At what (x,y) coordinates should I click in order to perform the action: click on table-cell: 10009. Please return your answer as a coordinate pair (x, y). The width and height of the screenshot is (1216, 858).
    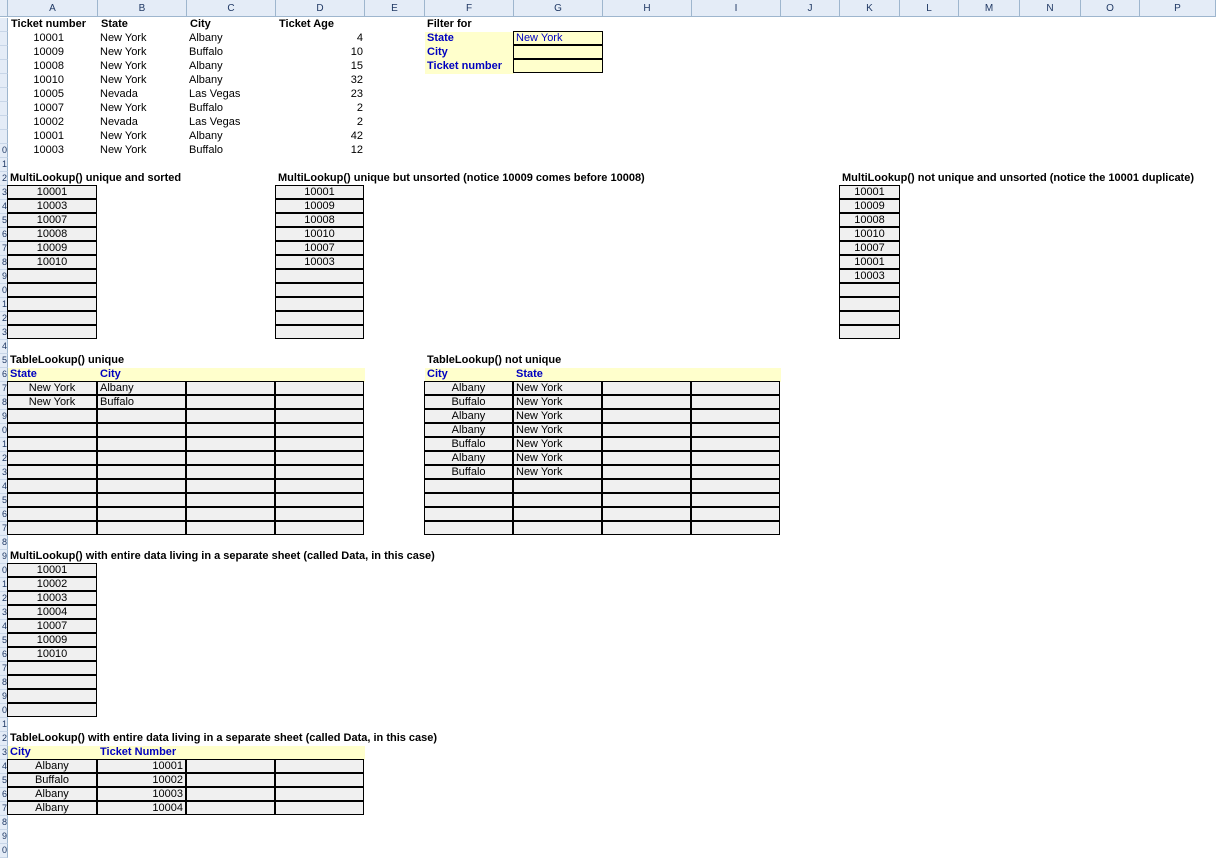
    Looking at the image, I should click on (37, 53).